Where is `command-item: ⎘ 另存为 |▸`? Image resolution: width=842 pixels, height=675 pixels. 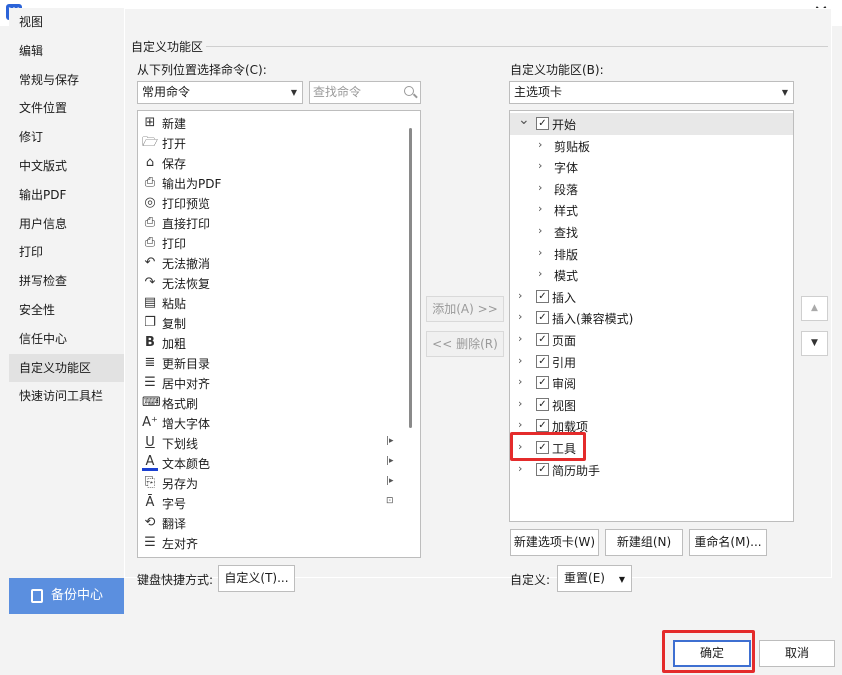
command-item: ⎘ 另存为 |▸ is located at coordinates (273, 483).